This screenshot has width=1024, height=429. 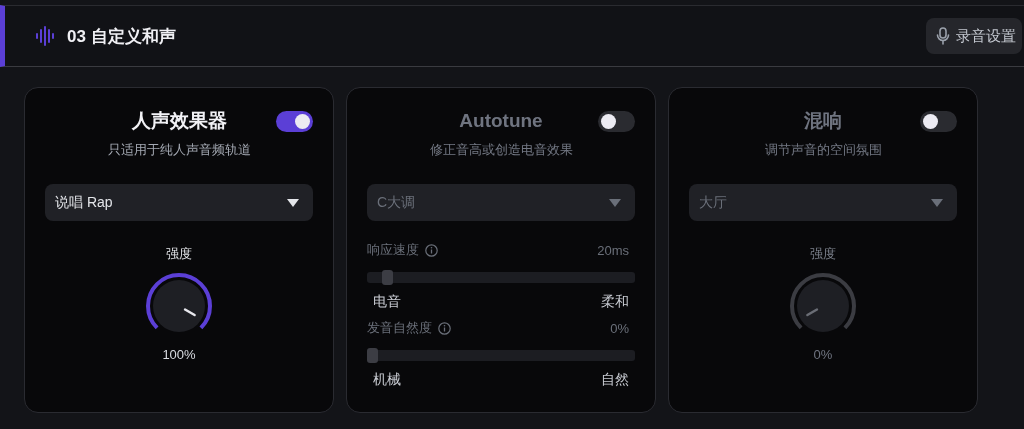 What do you see at coordinates (823, 150) in the screenshot?
I see `card-subtitle: 调节声音的空间氛围` at bounding box center [823, 150].